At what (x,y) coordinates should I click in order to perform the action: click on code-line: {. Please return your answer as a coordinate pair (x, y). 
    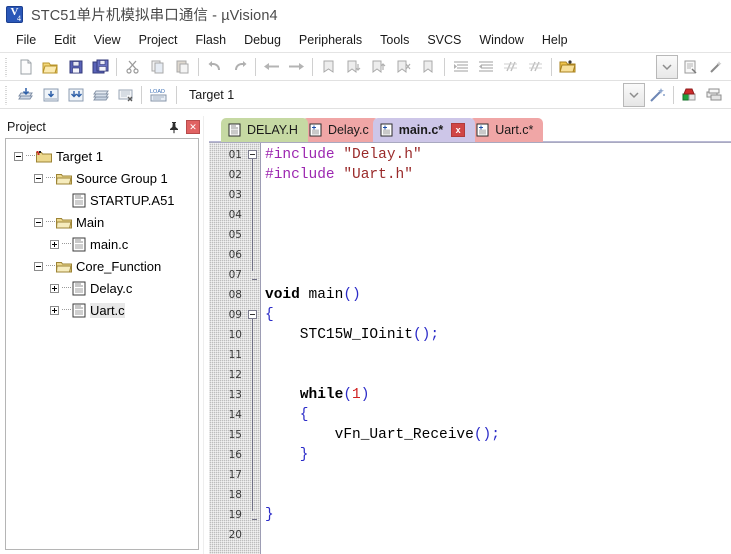
    Looking at the image, I should click on (269, 315).